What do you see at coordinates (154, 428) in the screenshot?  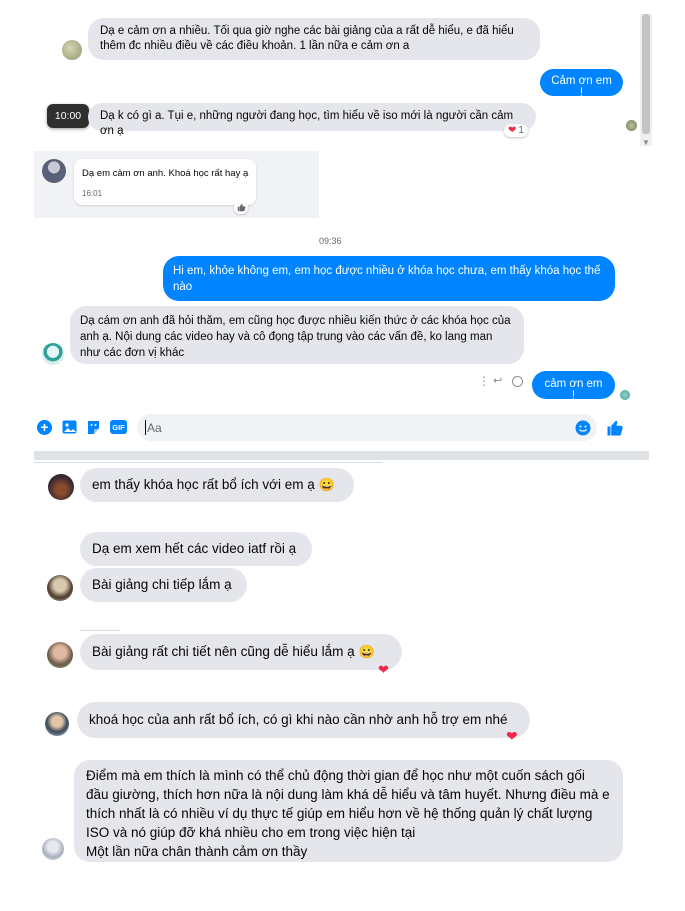 I see `input-placeholder: Aa` at bounding box center [154, 428].